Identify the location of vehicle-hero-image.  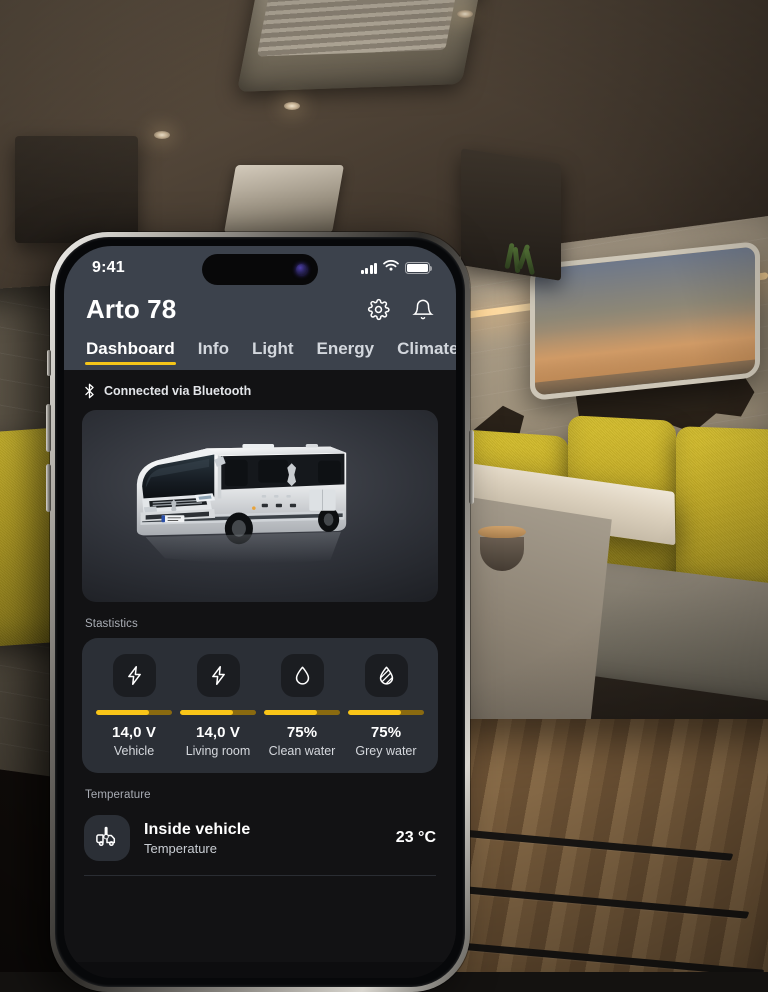
(260, 506).